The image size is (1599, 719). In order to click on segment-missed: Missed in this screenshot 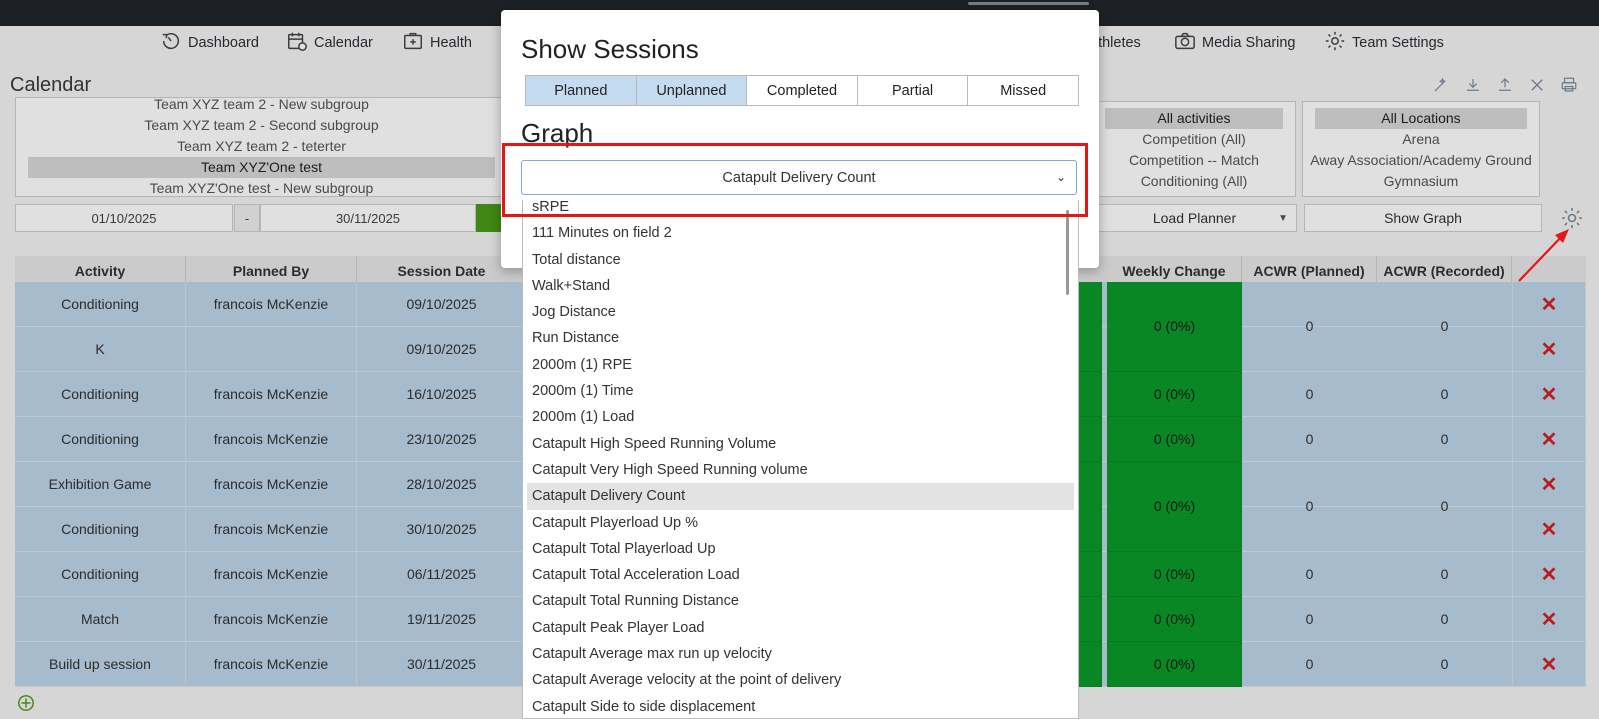, I will do `click(1023, 90)`.